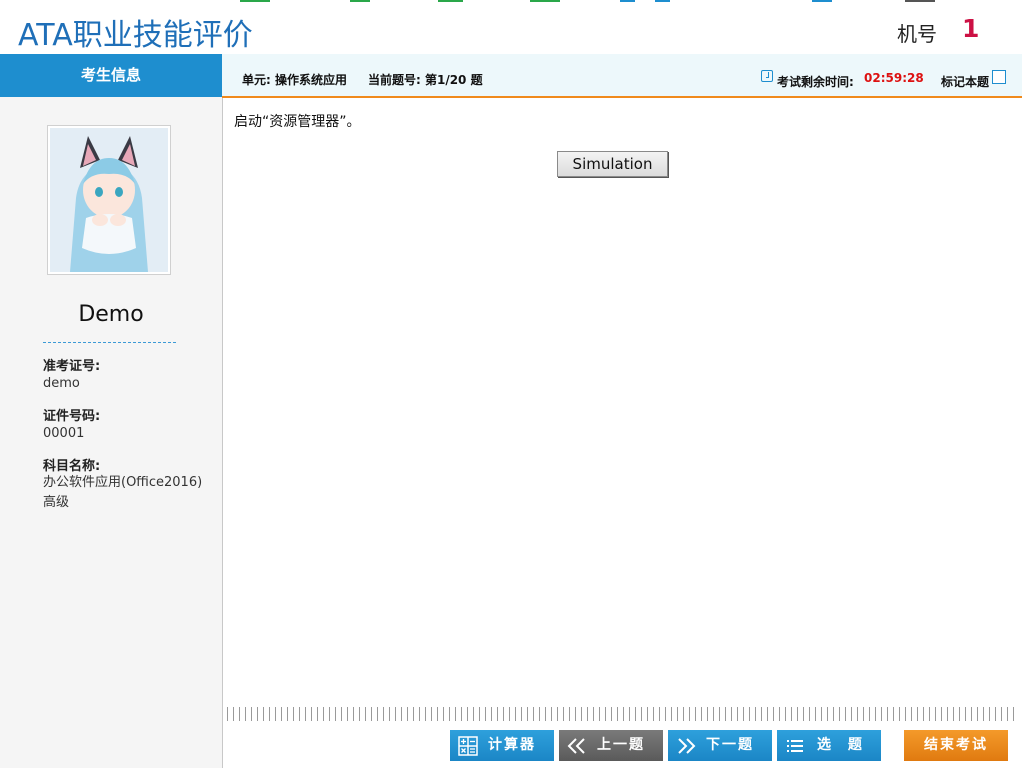 Image resolution: width=1022 pixels, height=768 pixels. Describe the element at coordinates (511, 27) in the screenshot. I see `app-header: ATA职业技能评价 机号 1` at that location.